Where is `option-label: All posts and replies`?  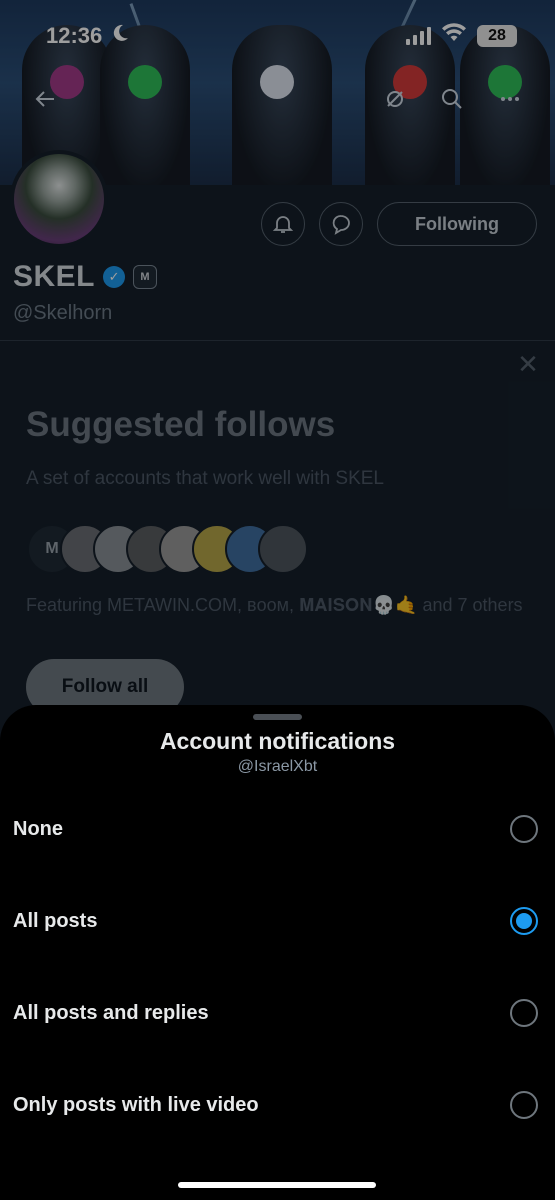
option-label: All posts and replies is located at coordinates (111, 1012).